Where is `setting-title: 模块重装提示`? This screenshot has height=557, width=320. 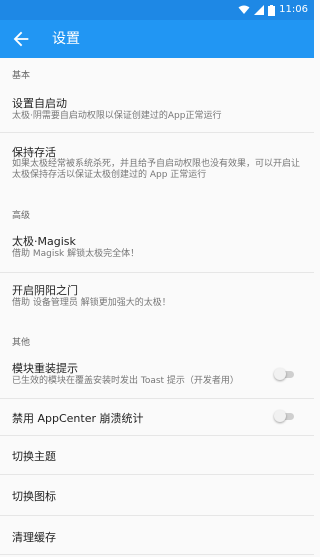 setting-title: 模块重装提示 is located at coordinates (45, 368).